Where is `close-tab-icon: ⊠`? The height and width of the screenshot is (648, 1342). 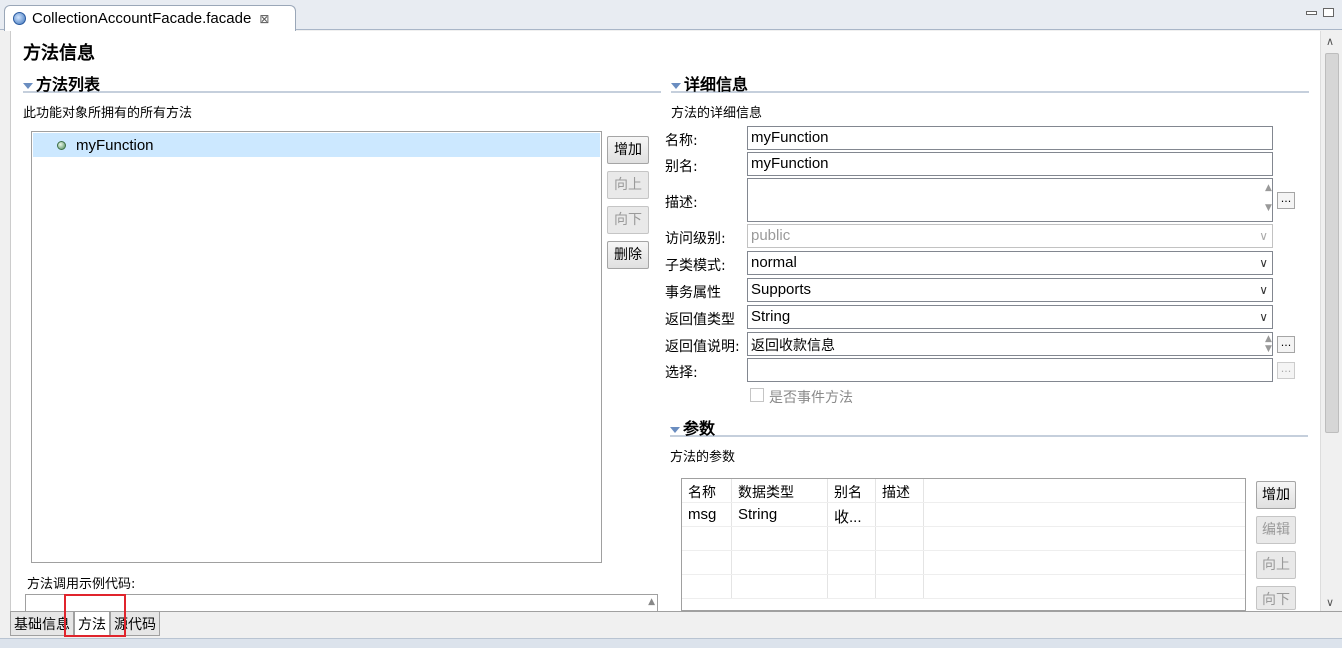
close-tab-icon: ⊠ is located at coordinates (264, 19).